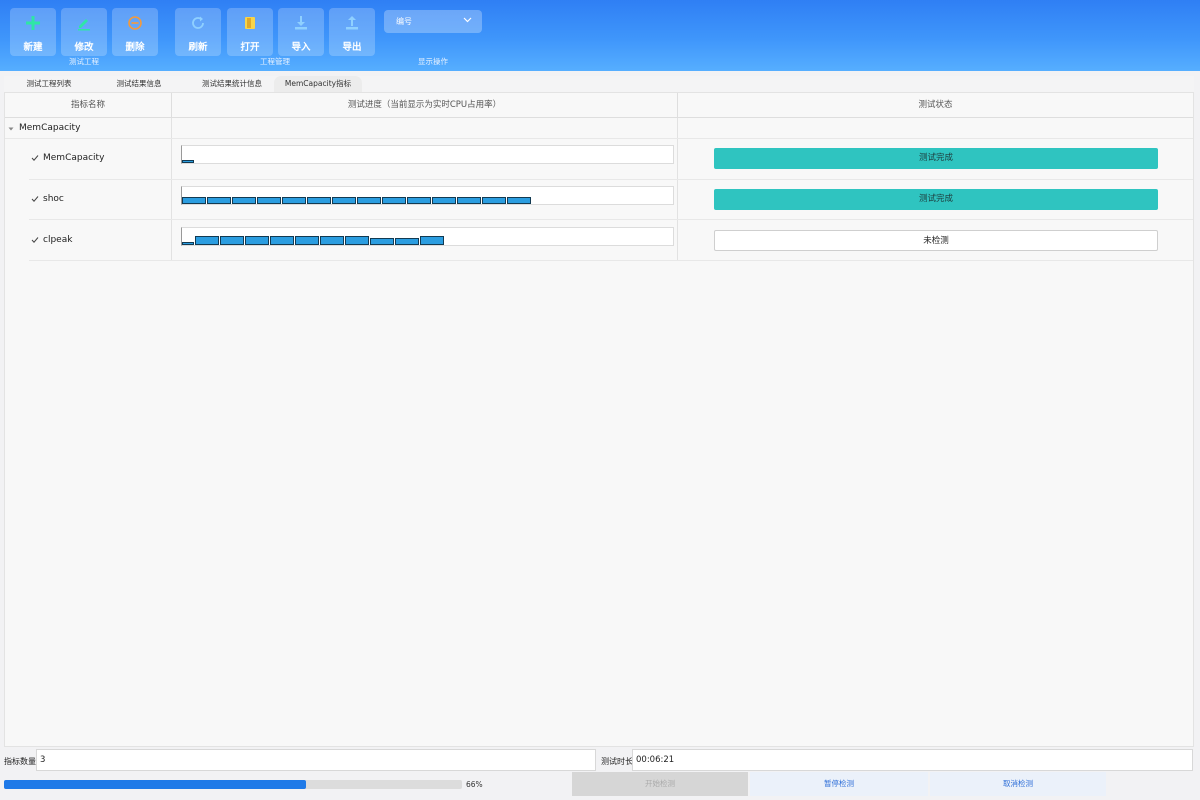 Image resolution: width=1200 pixels, height=800 pixels. Describe the element at coordinates (11, 129) in the screenshot. I see `collapse-arrow-icon` at that location.